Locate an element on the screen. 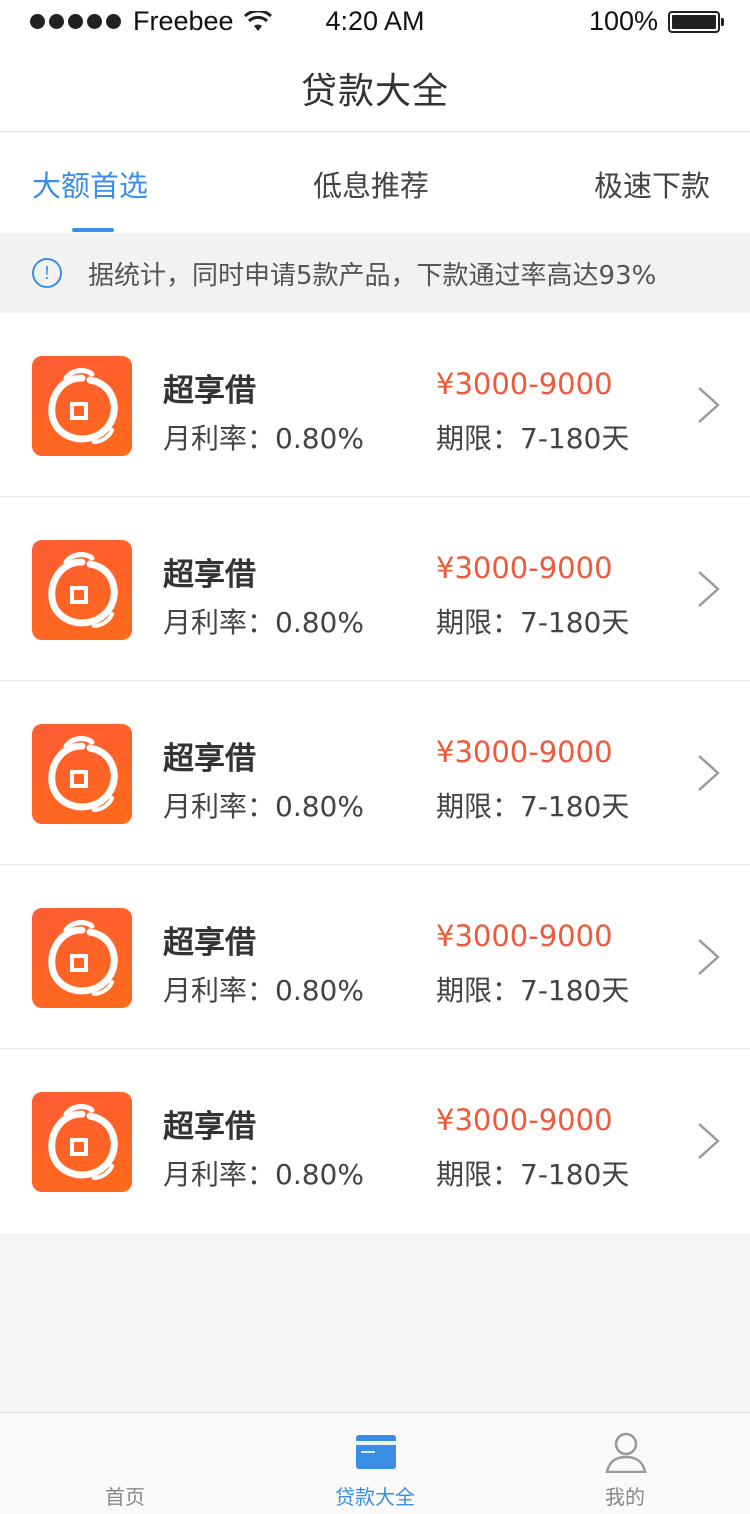  bottom-tab-bar: 首页 贷款大全 我的 is located at coordinates (375, 1463).